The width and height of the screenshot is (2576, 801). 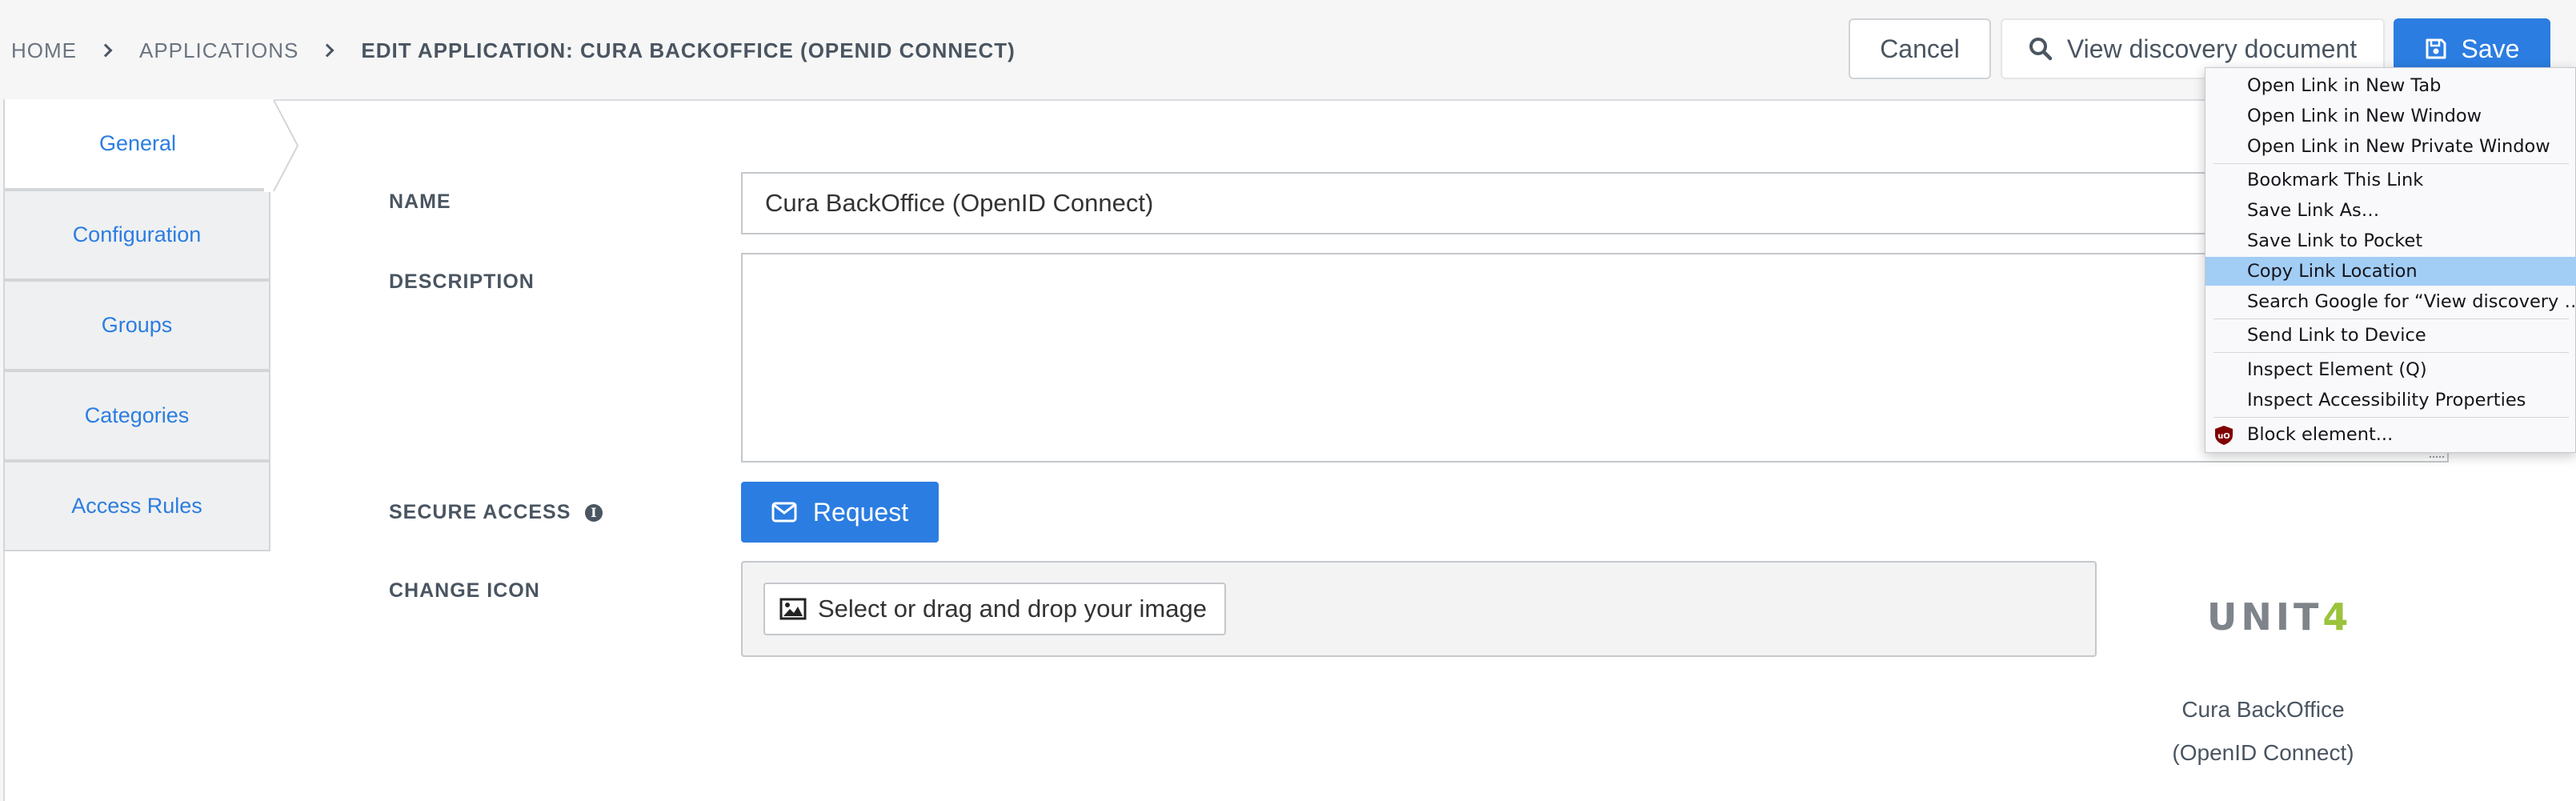 What do you see at coordinates (2390, 335) in the screenshot?
I see `menu-item-send-to-device: Send Link to Device` at bounding box center [2390, 335].